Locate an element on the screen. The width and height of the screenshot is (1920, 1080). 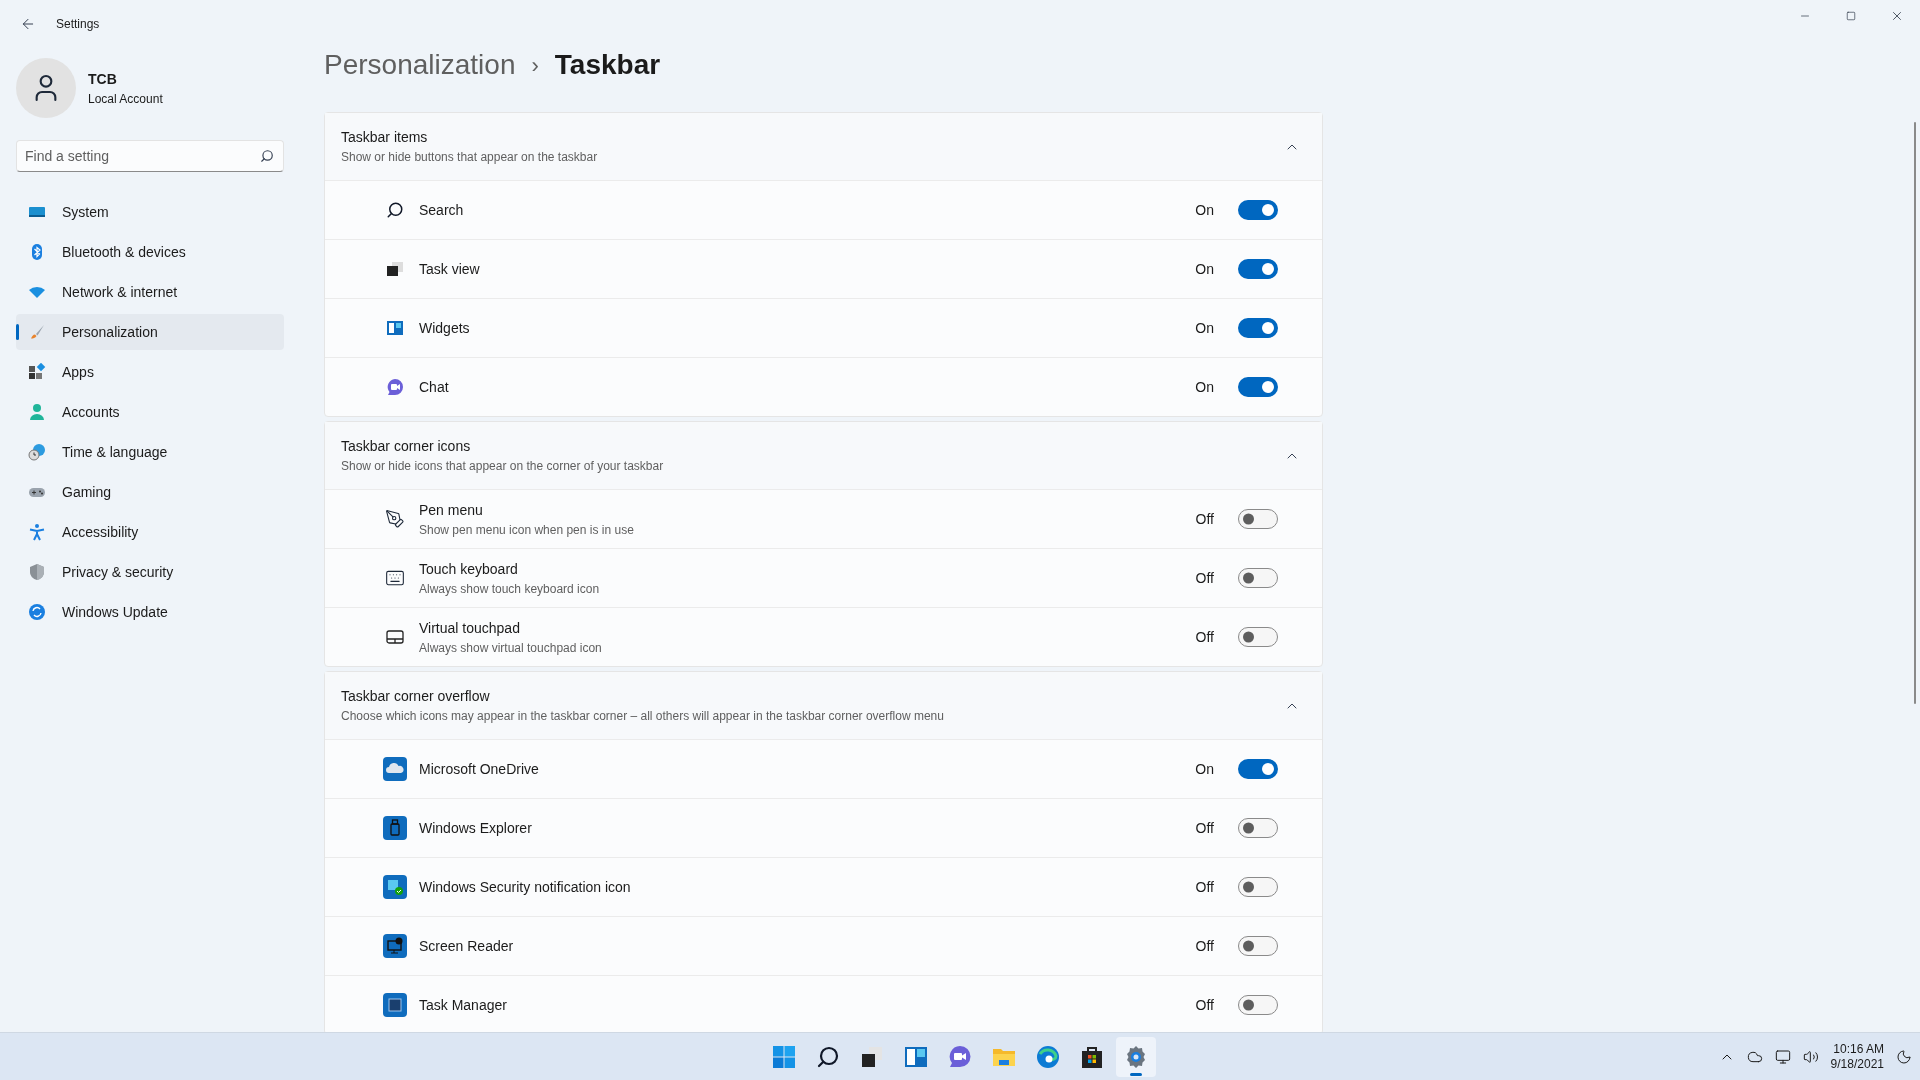
person-icon is located at coordinates (37, 412).